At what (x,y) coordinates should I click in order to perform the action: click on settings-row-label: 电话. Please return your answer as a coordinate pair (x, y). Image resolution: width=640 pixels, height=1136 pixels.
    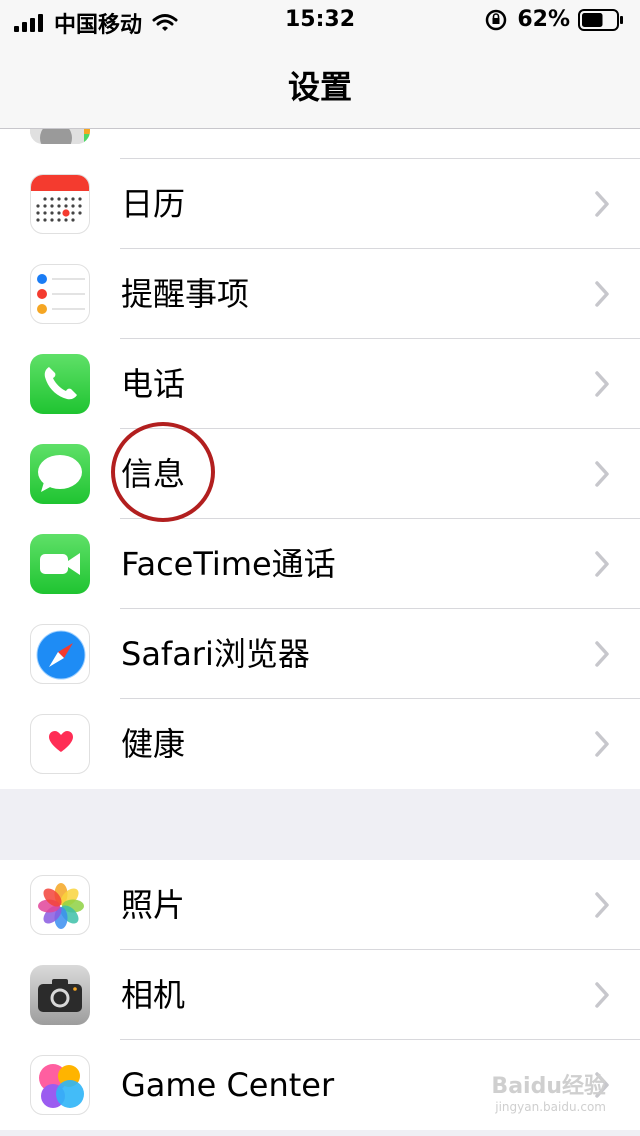
    Looking at the image, I should click on (153, 384).